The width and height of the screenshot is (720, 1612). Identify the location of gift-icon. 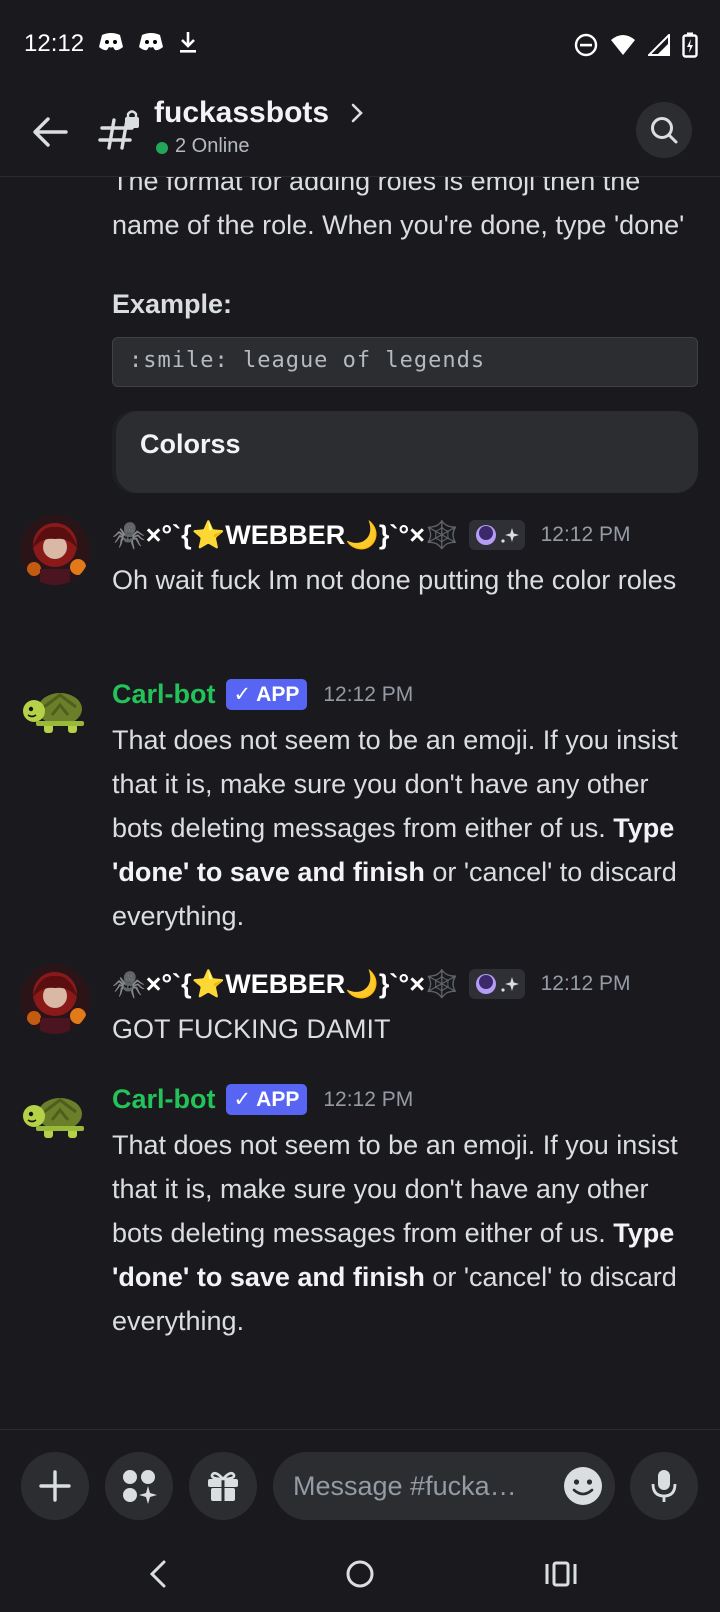
(223, 1486).